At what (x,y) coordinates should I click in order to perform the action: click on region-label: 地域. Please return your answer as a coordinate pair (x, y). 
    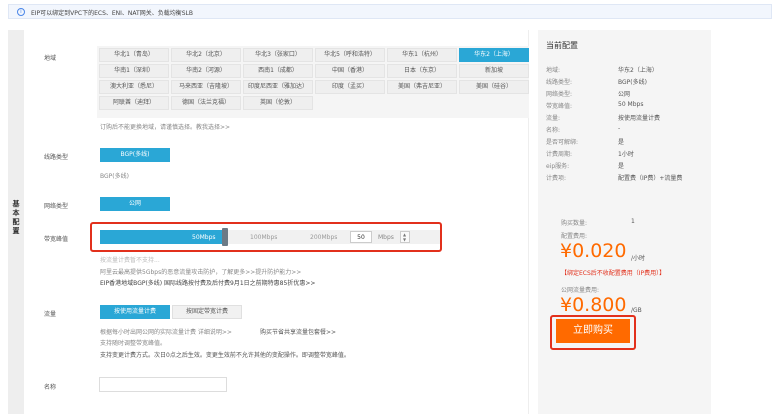
    Looking at the image, I should click on (50, 58).